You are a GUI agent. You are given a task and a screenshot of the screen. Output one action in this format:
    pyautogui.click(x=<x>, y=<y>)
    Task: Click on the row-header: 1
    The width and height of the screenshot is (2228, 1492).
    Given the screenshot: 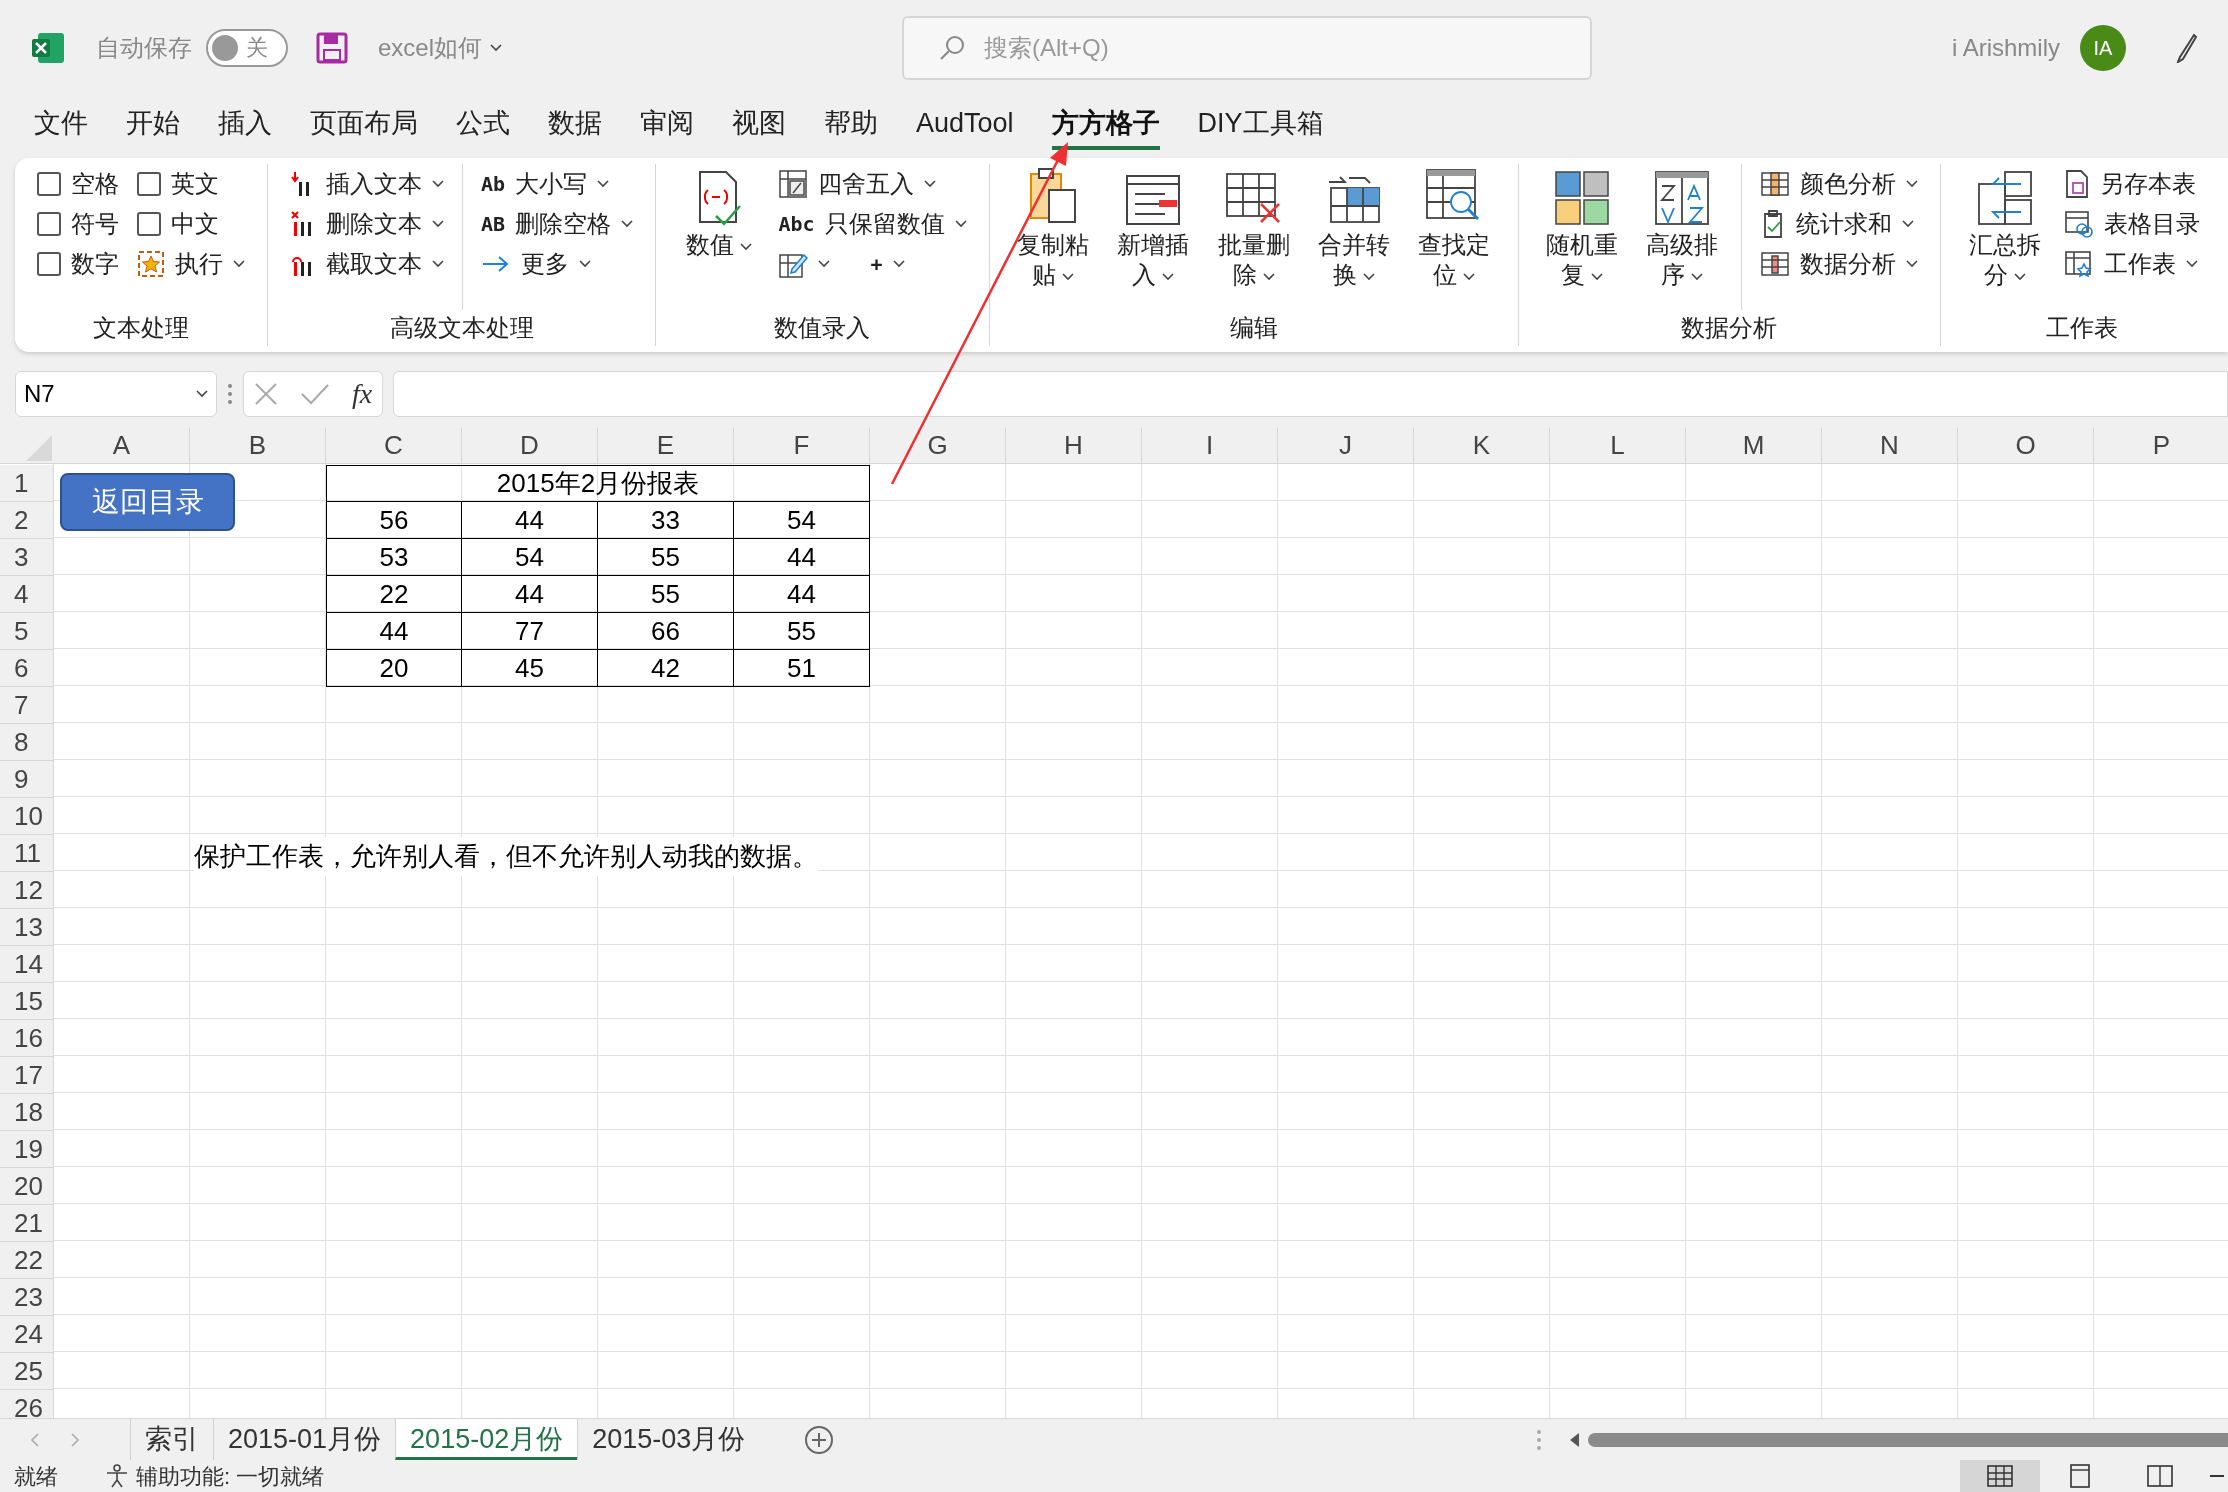 What is the action you would take?
    pyautogui.click(x=27, y=483)
    